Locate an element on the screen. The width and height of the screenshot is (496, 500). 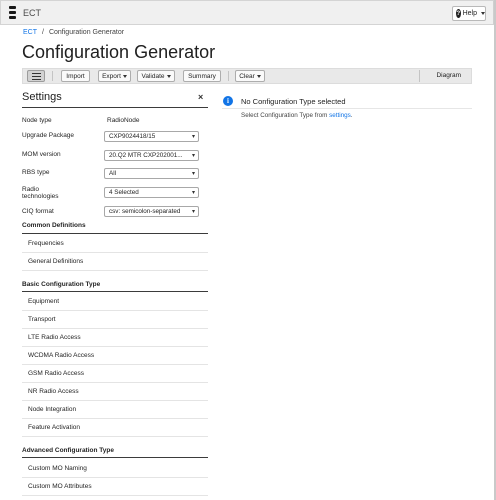
nav-item-transport: Transport is located at coordinates (115, 320).